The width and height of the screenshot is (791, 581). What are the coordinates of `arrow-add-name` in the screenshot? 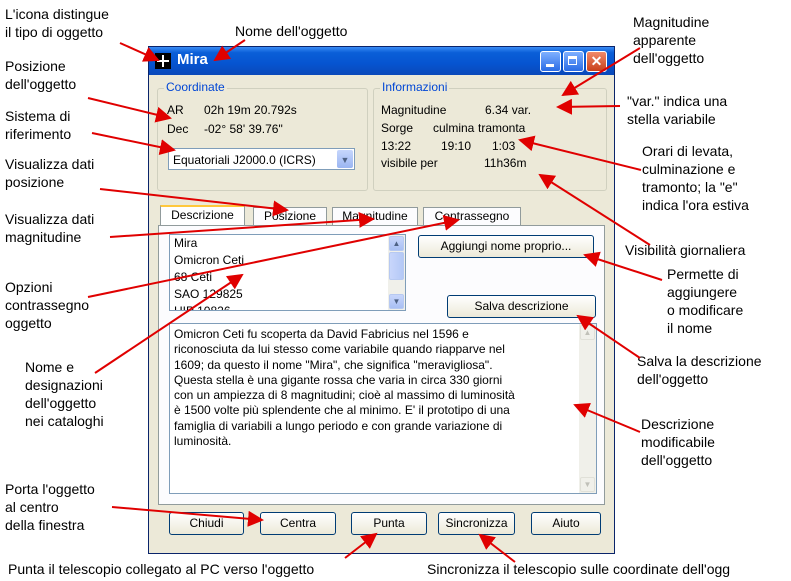 It's located at (623, 266).